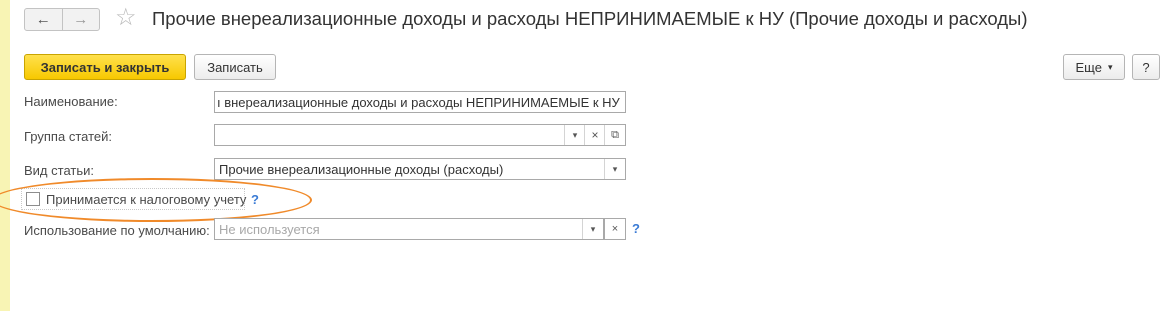  What do you see at coordinates (420, 135) in the screenshot?
I see `group-input: ▾ × ⧉` at bounding box center [420, 135].